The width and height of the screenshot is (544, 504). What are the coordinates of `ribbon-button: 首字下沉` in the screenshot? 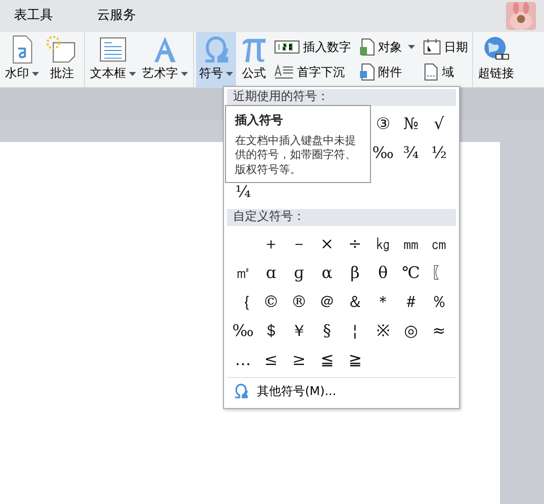 It's located at (312, 72).